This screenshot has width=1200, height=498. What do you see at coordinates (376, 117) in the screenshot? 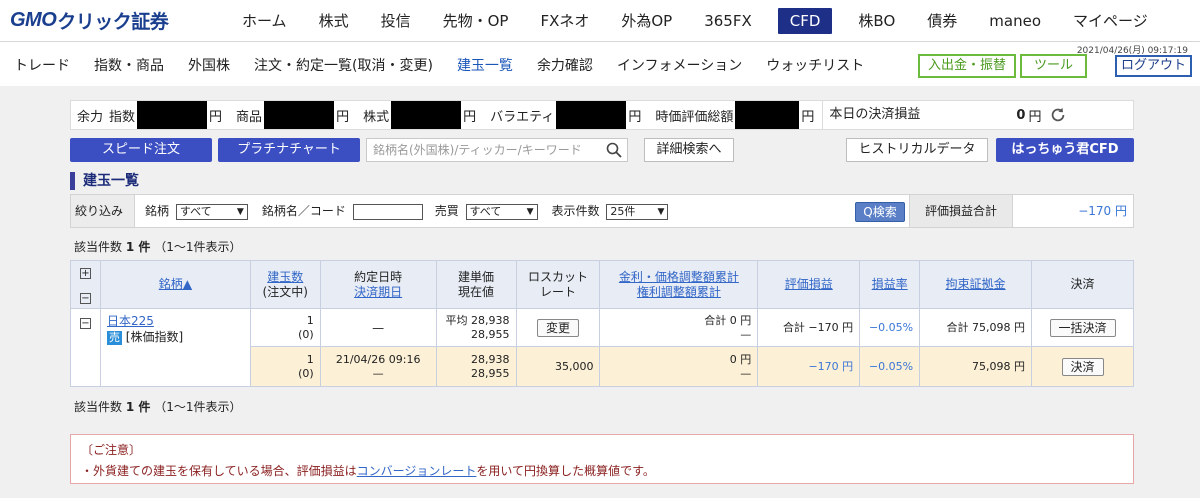
I see `balance-stock-label: 株式` at bounding box center [376, 117].